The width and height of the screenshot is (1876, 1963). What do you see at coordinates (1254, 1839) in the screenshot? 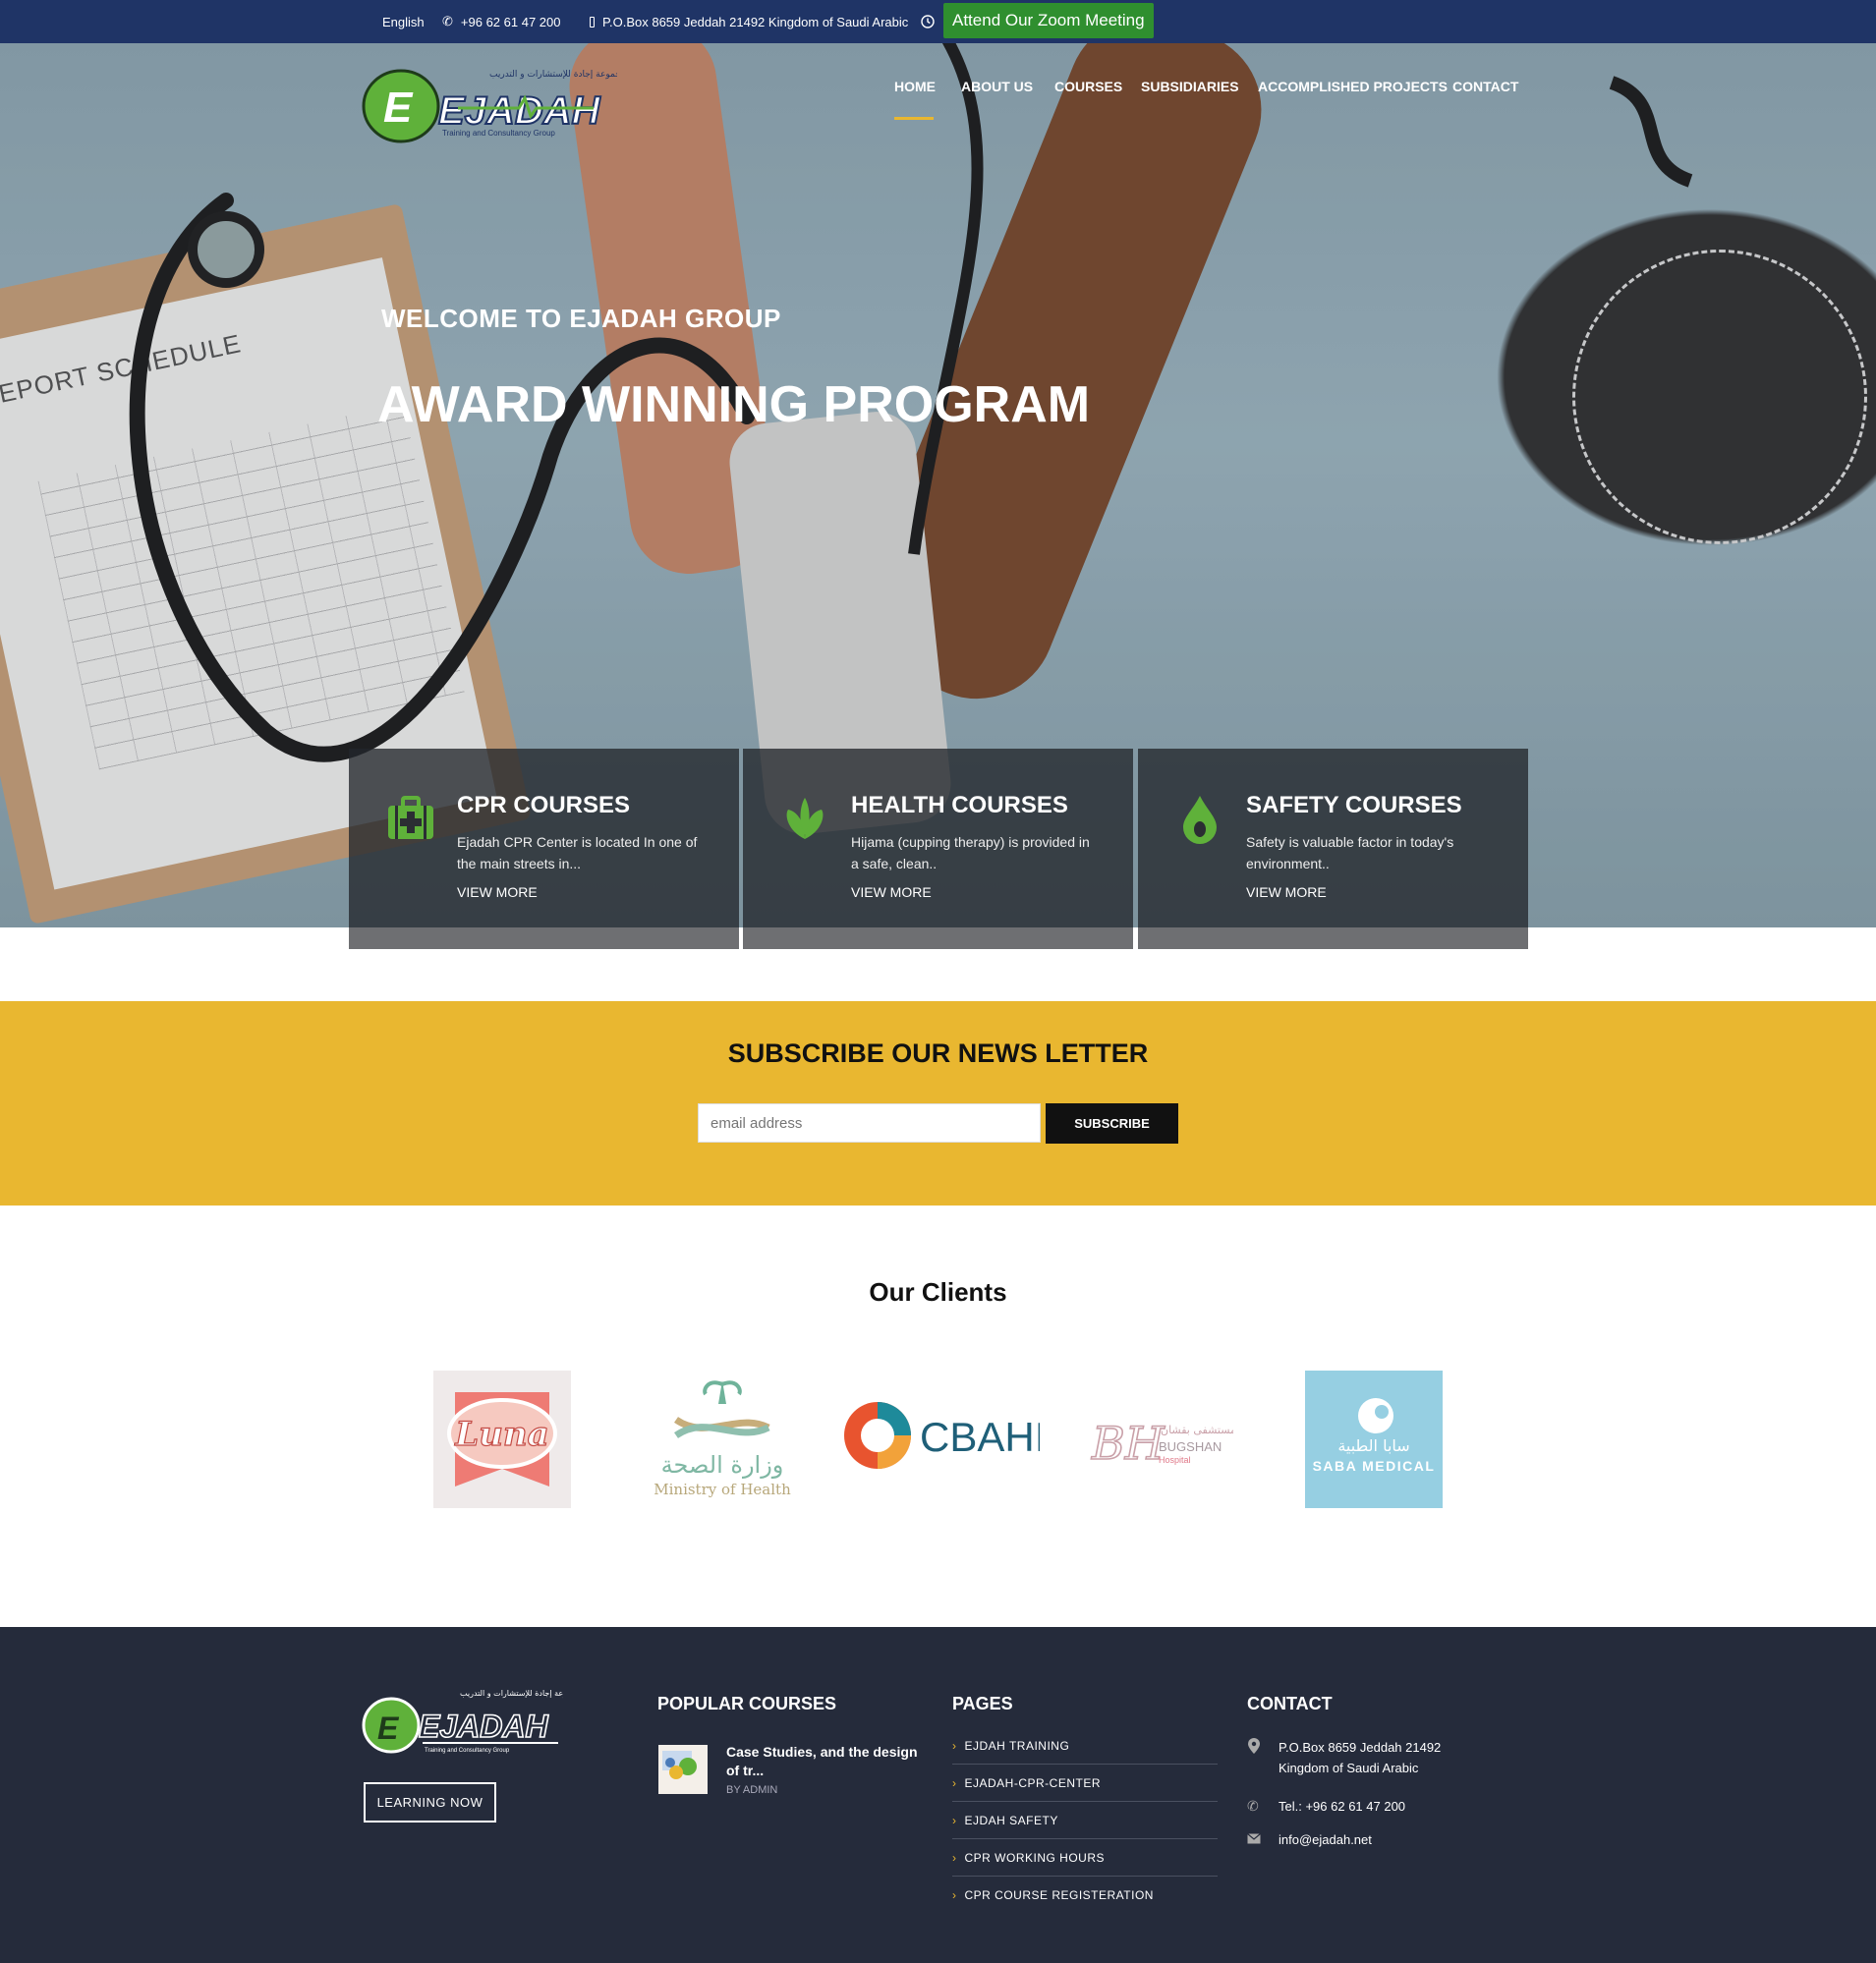
I see `envelope-icon` at bounding box center [1254, 1839].